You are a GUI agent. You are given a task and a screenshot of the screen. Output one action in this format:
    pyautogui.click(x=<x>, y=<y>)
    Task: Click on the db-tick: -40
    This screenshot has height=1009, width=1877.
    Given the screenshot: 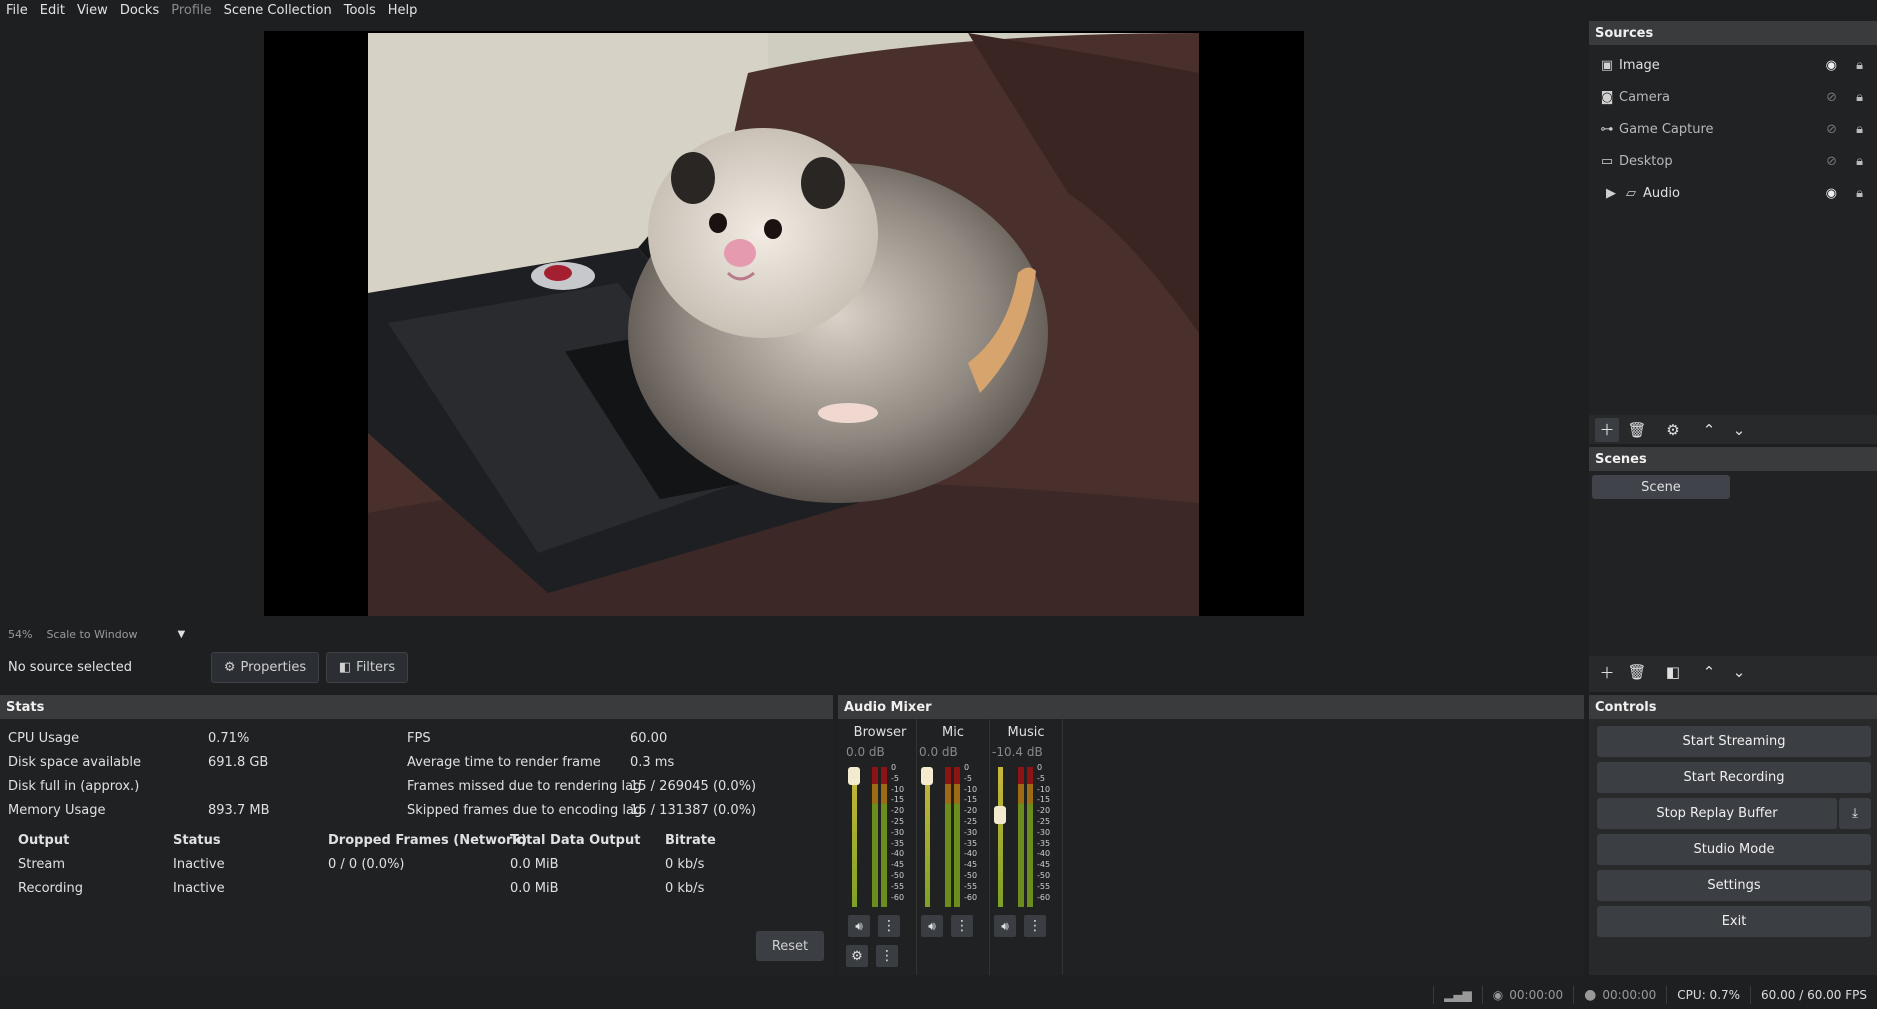 What is the action you would take?
    pyautogui.click(x=898, y=854)
    